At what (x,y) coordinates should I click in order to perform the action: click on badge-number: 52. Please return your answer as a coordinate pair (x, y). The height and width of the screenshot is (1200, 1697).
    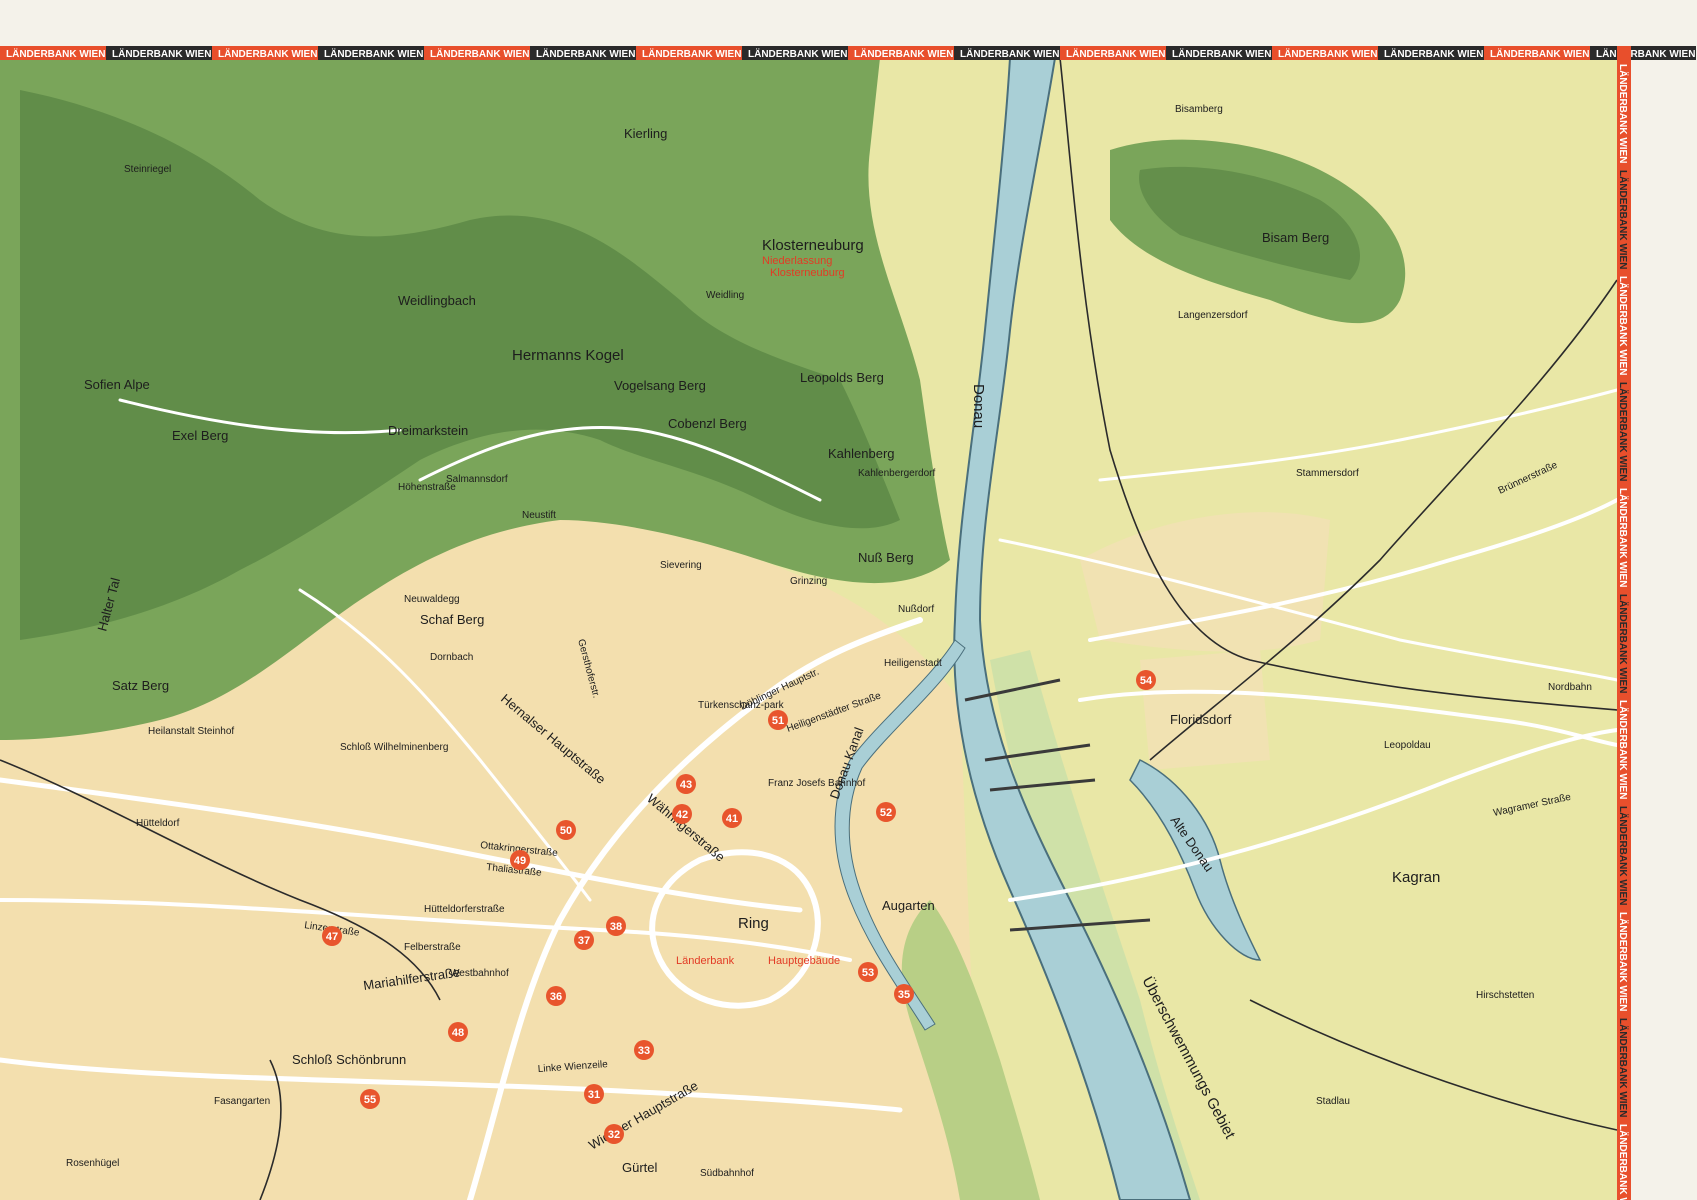
    Looking at the image, I should click on (886, 813).